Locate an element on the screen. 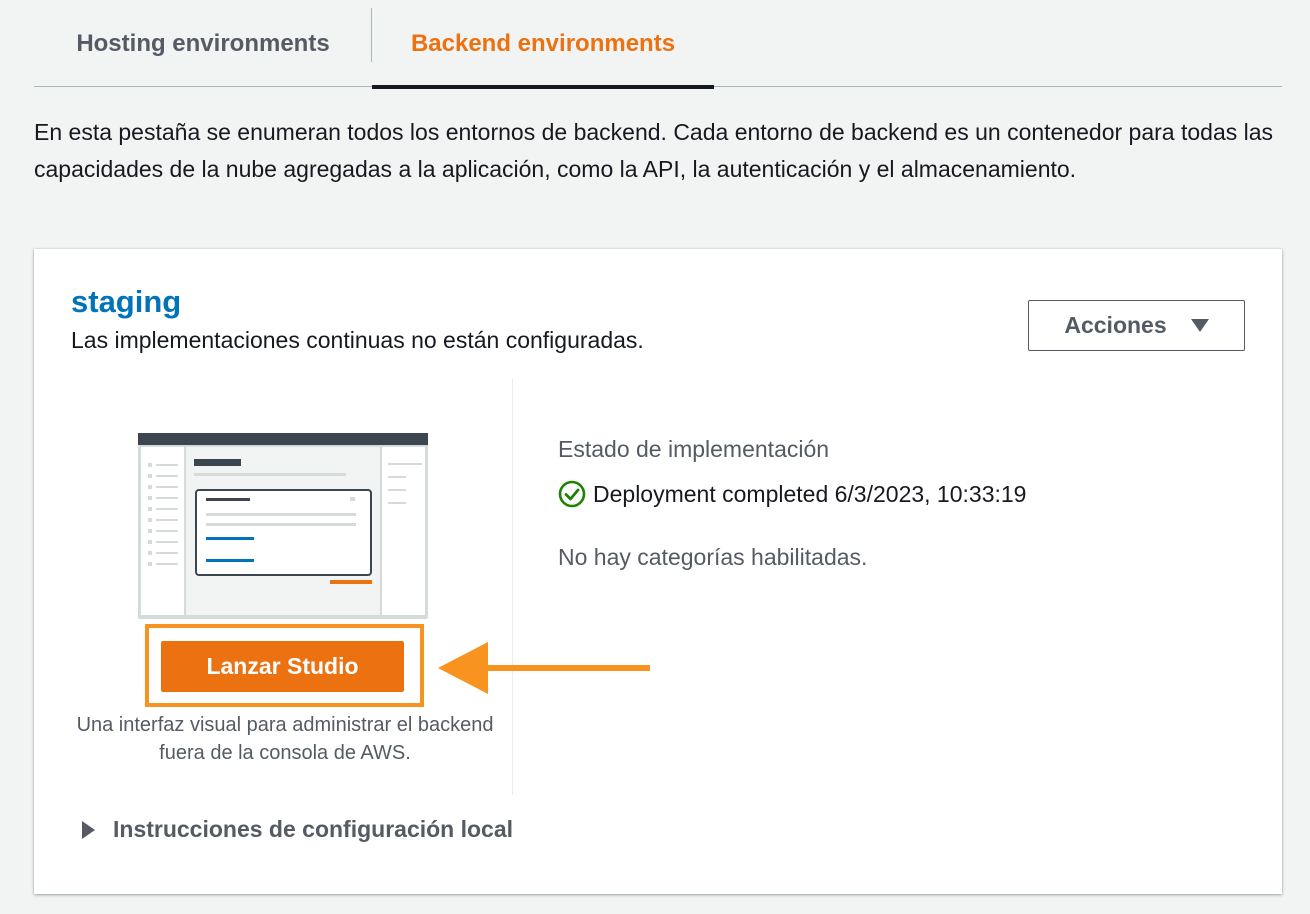 This screenshot has height=914, width=1310. arrow-left-icon is located at coordinates (544, 668).